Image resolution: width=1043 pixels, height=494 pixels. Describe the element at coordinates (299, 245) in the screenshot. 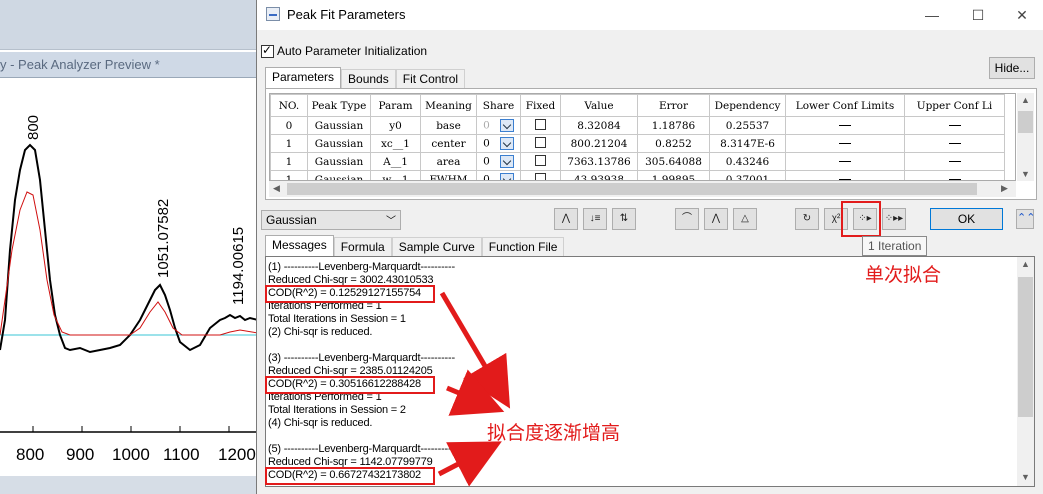

I see `tab-messages: Messages` at that location.